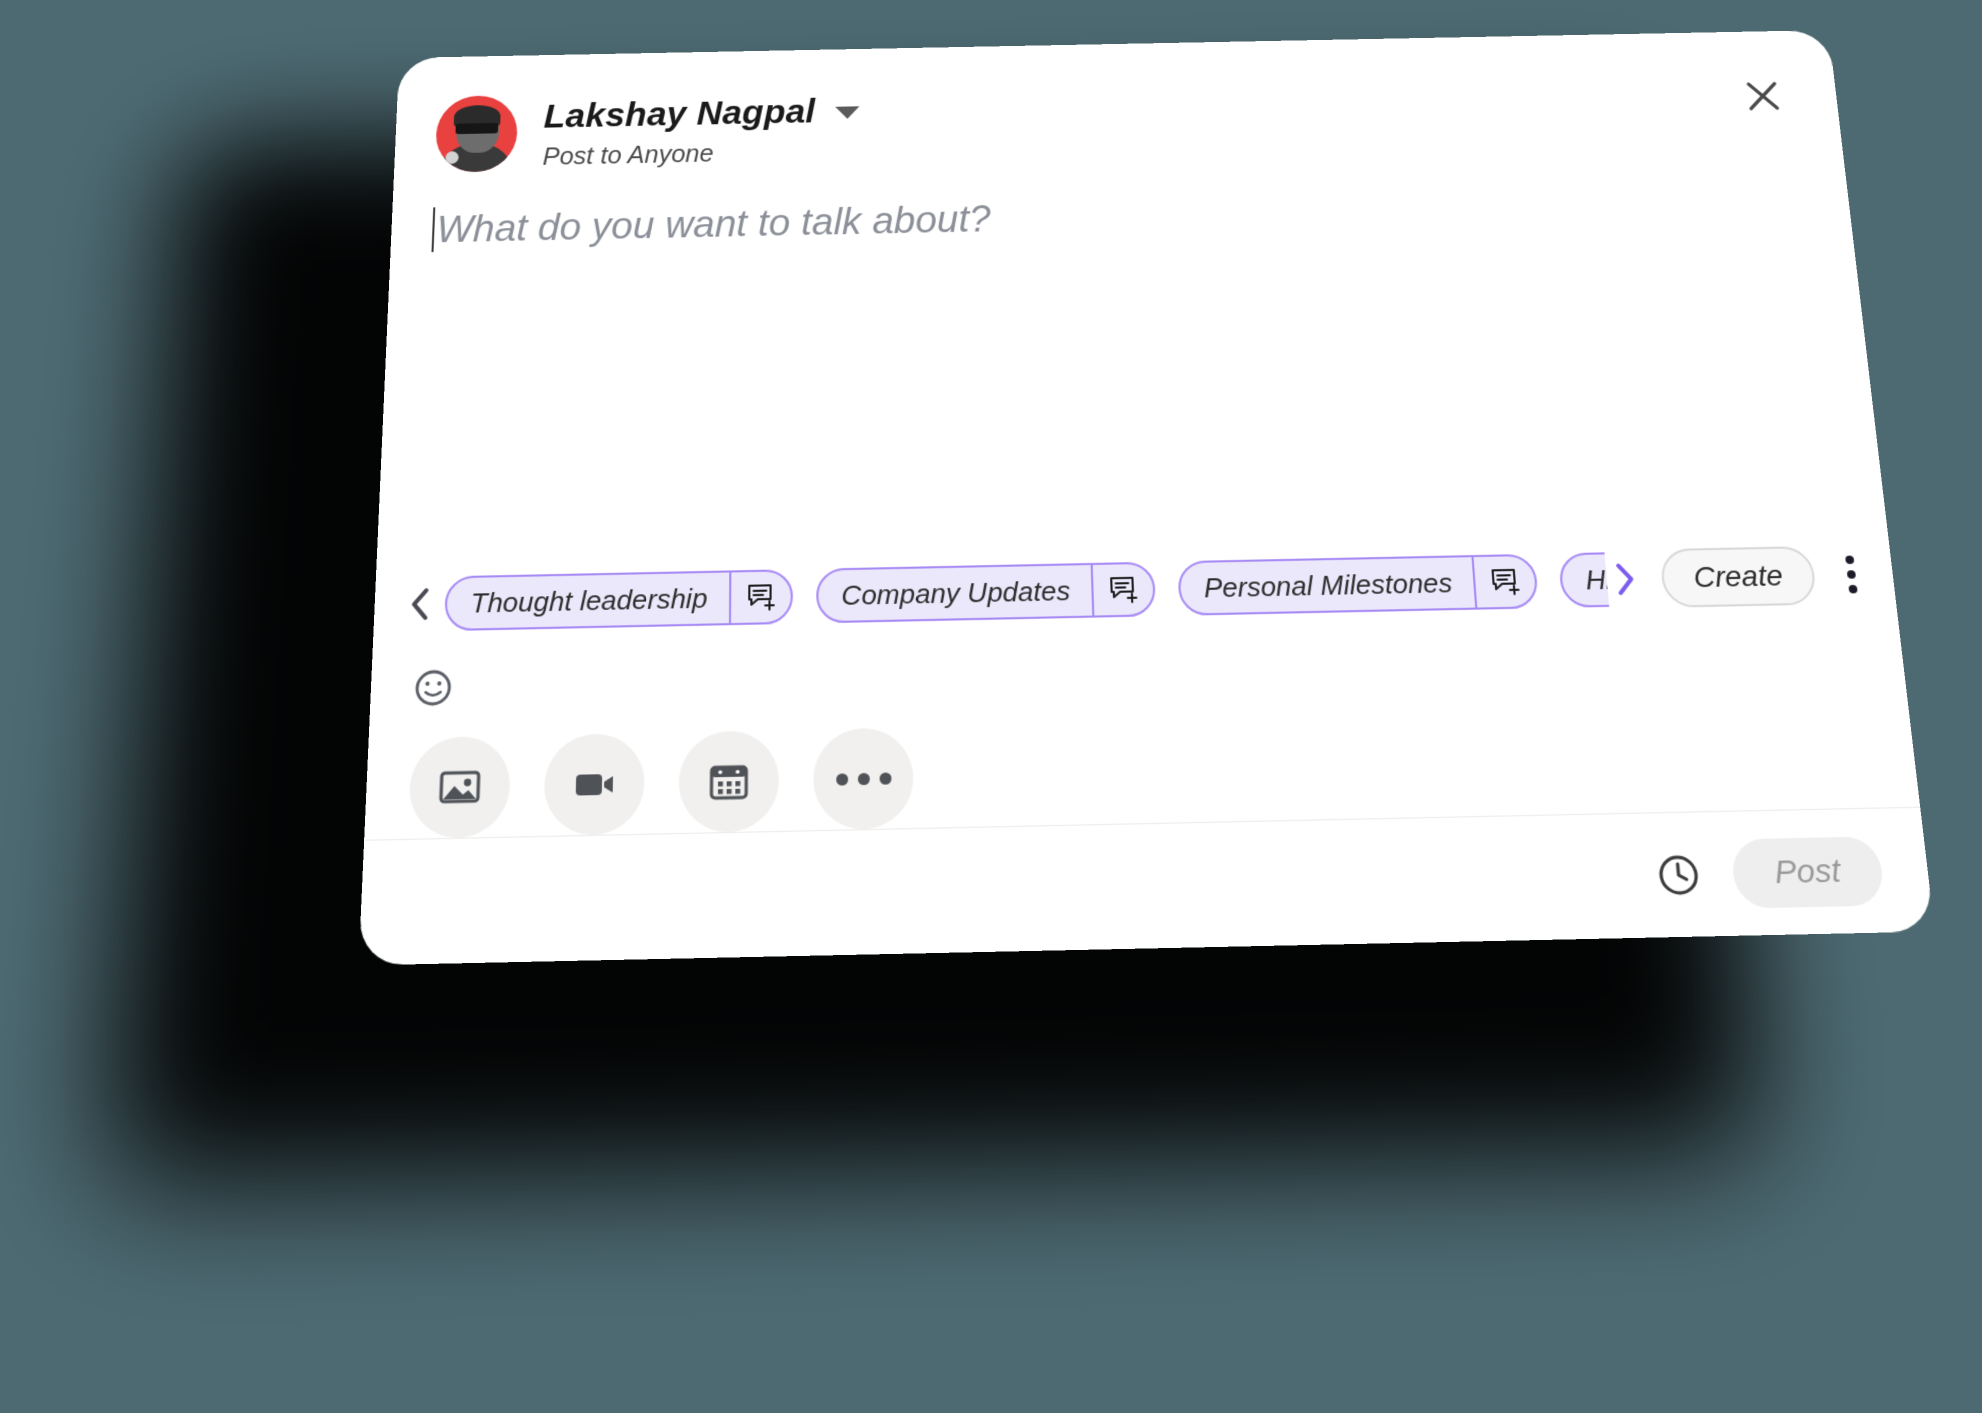 The image size is (1982, 1413). What do you see at coordinates (1597, 579) in the screenshot?
I see `chip-label: Hi` at bounding box center [1597, 579].